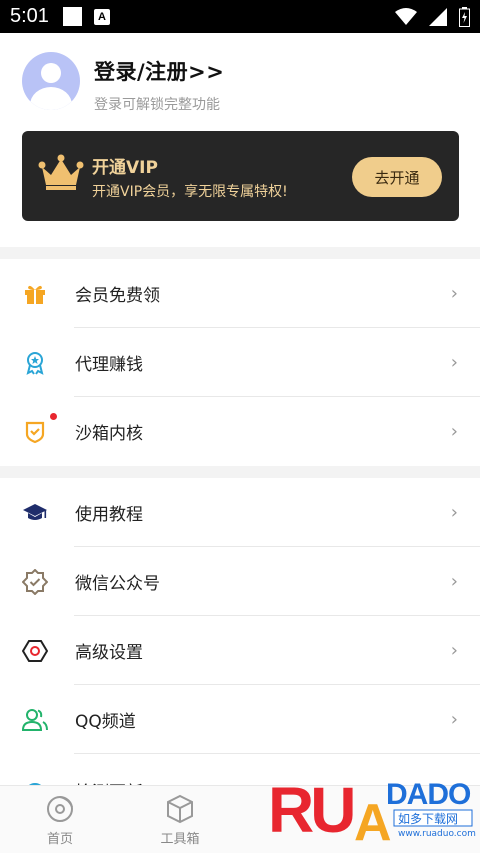  Describe the element at coordinates (438, 16) in the screenshot. I see `signal-icon` at that location.